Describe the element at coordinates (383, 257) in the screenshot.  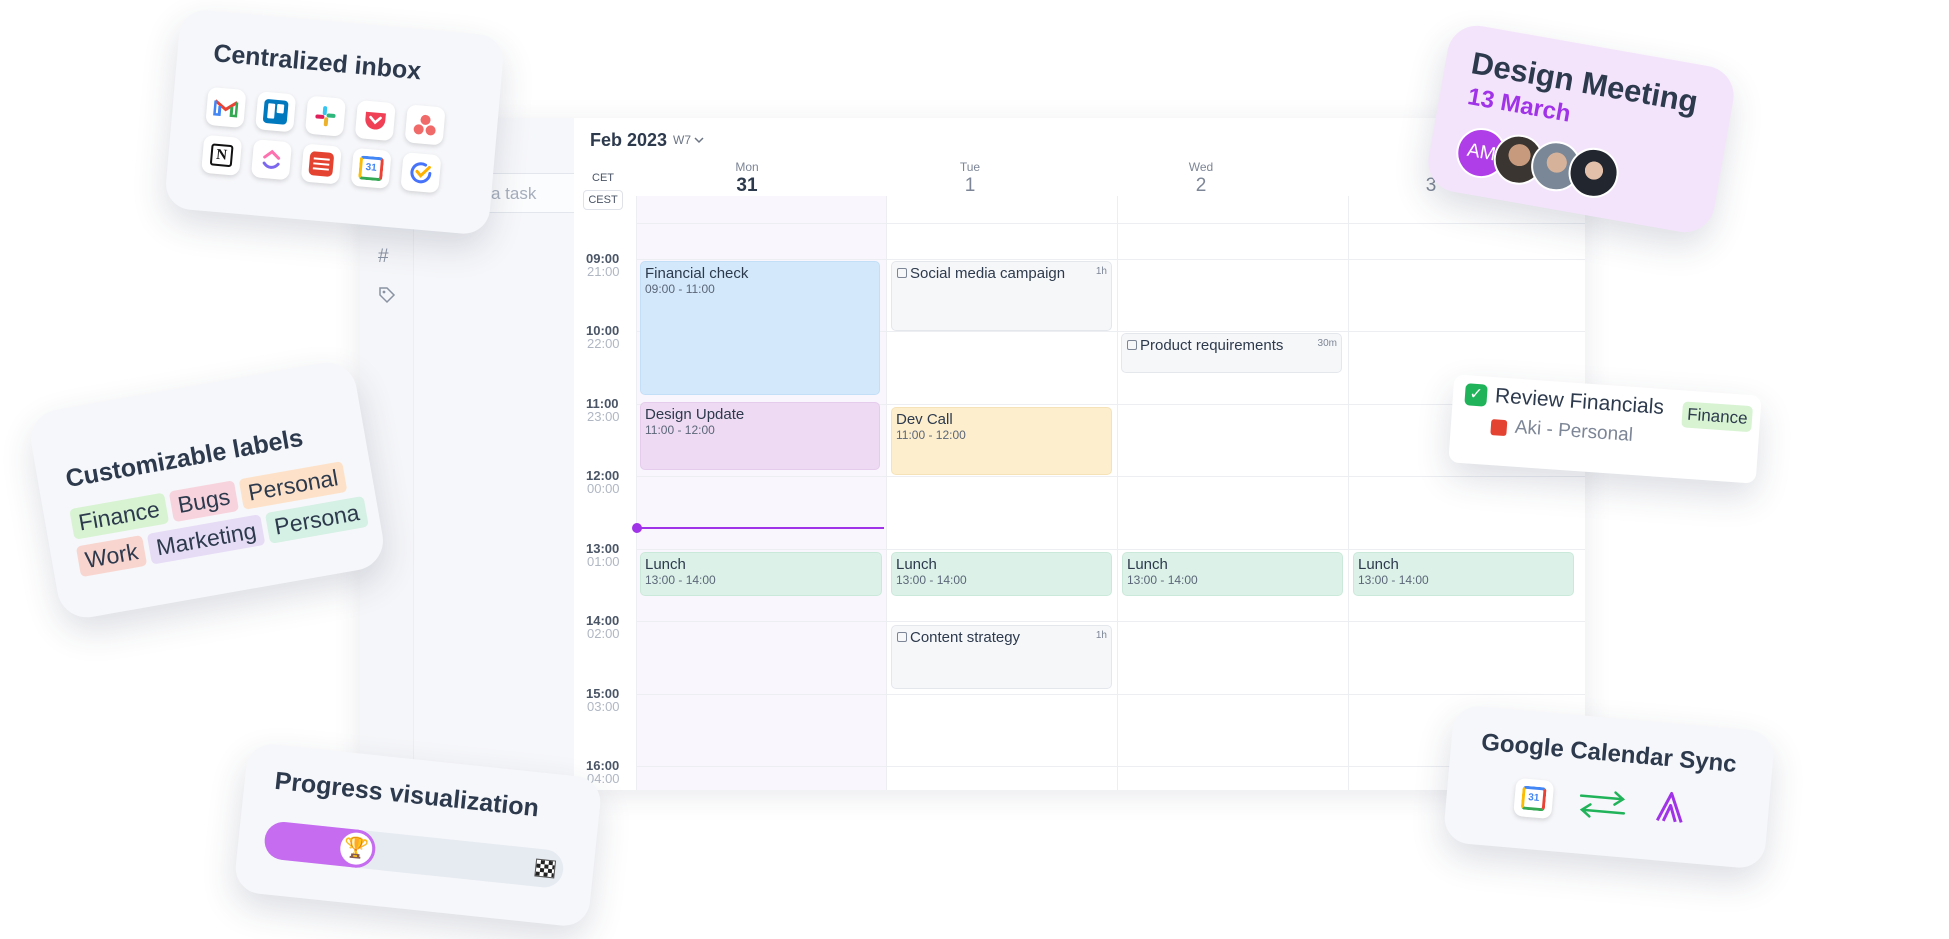
I see `hashtag-icon: #` at that location.